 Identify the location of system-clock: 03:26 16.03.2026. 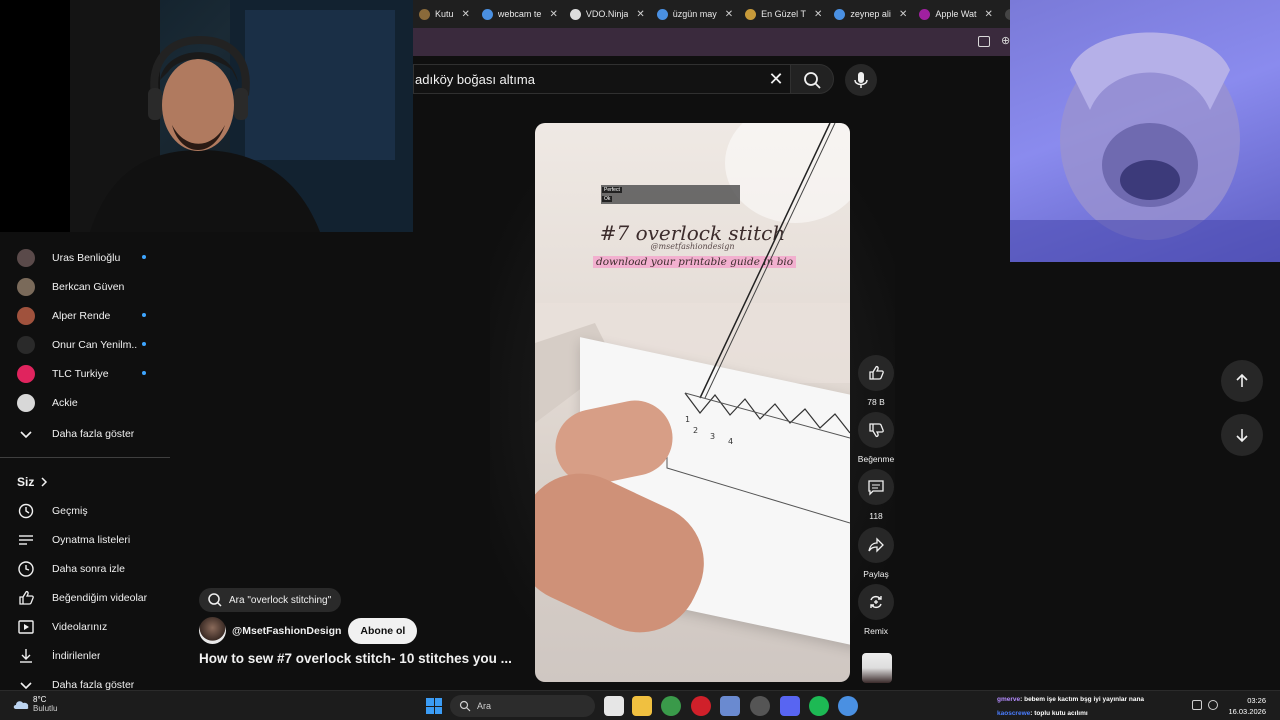
(1247, 706).